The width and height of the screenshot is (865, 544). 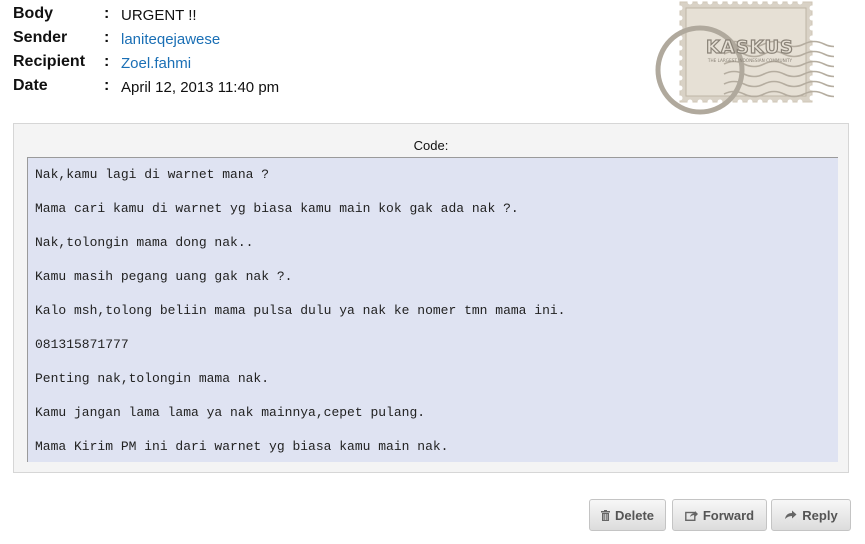 I want to click on reply-arrow-icon, so click(x=790, y=515).